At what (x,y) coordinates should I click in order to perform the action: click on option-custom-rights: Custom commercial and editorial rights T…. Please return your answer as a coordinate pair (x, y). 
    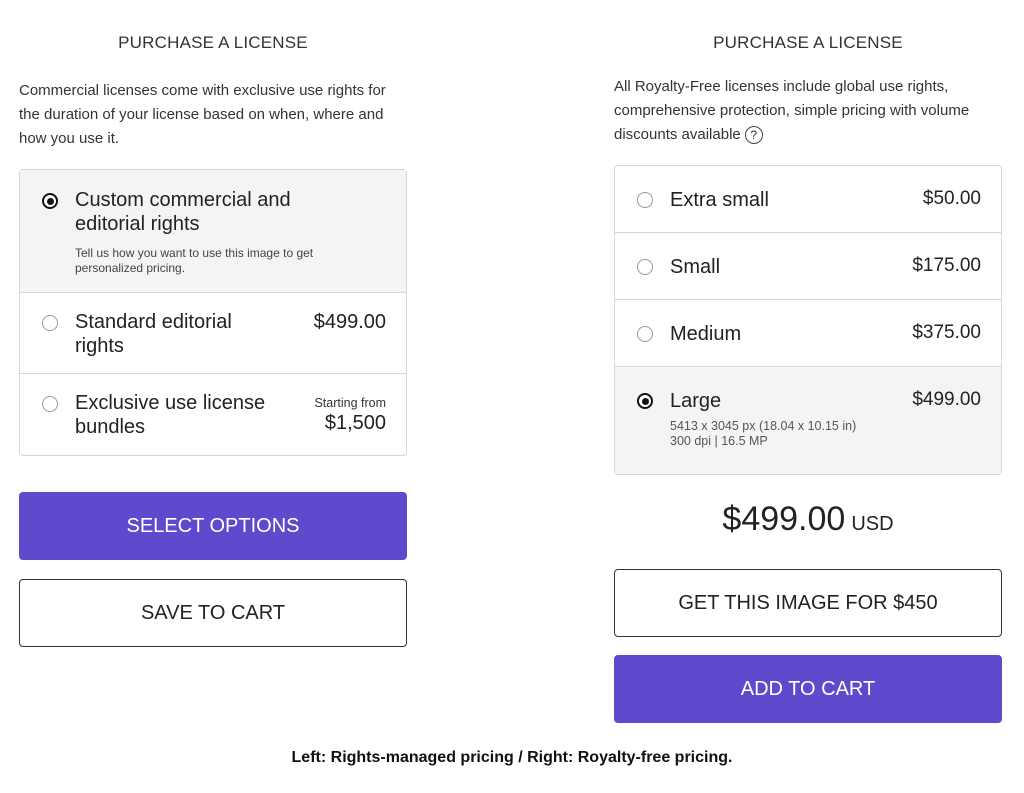
    Looking at the image, I should click on (213, 231).